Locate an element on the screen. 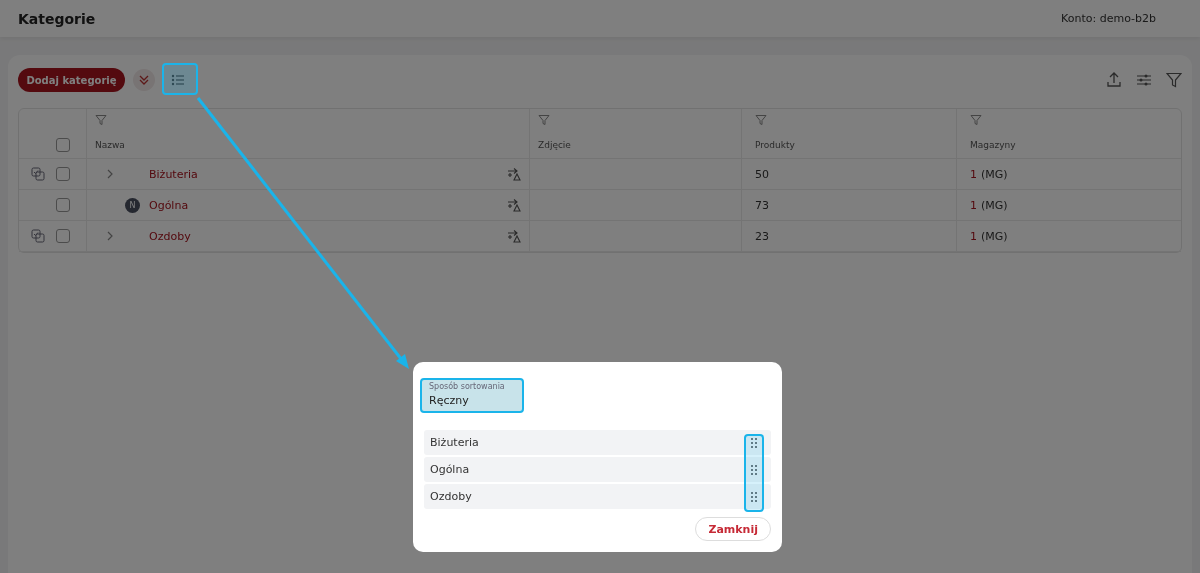 The height and width of the screenshot is (573, 1200). column-header: Nazwa is located at coordinates (110, 144).